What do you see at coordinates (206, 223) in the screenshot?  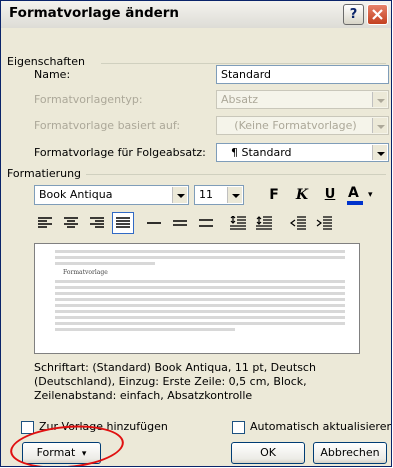 I see `double-spacing-icon` at bounding box center [206, 223].